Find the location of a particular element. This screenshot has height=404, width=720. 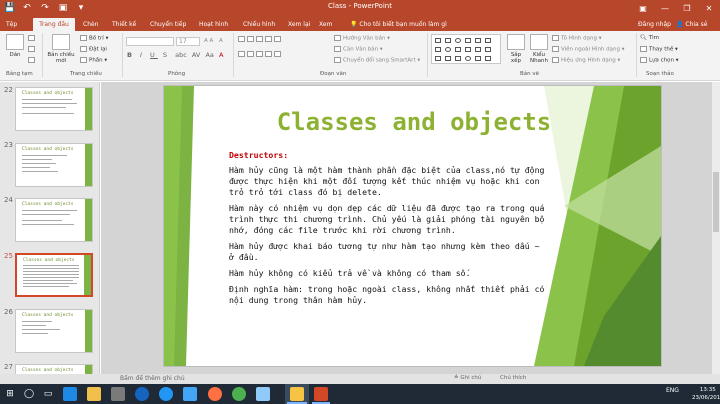

tab-review: Xem lại is located at coordinates (299, 24).